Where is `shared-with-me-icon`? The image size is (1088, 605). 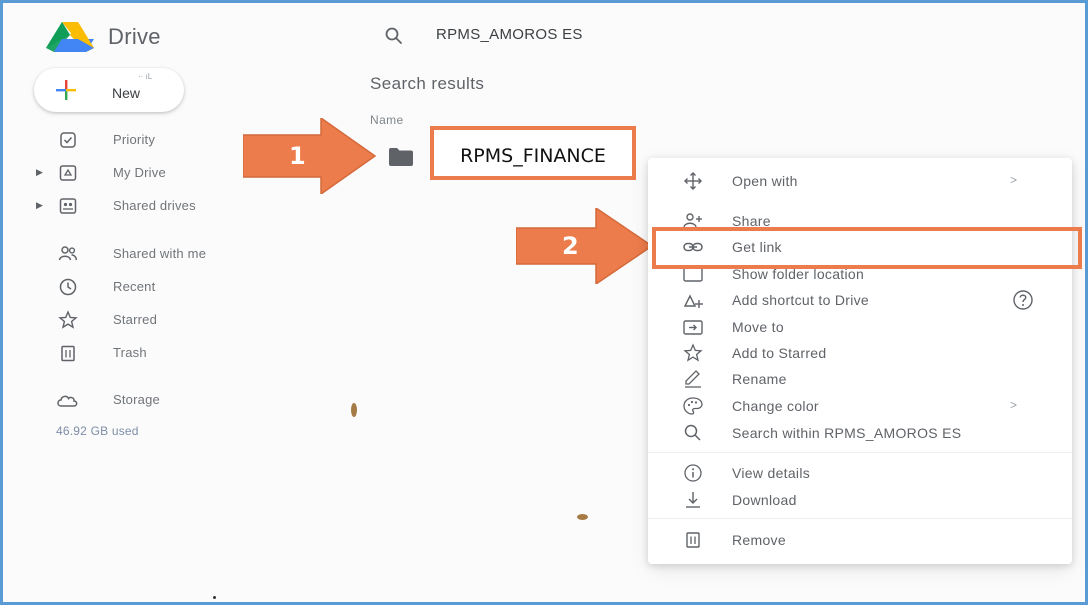 shared-with-me-icon is located at coordinates (68, 253).